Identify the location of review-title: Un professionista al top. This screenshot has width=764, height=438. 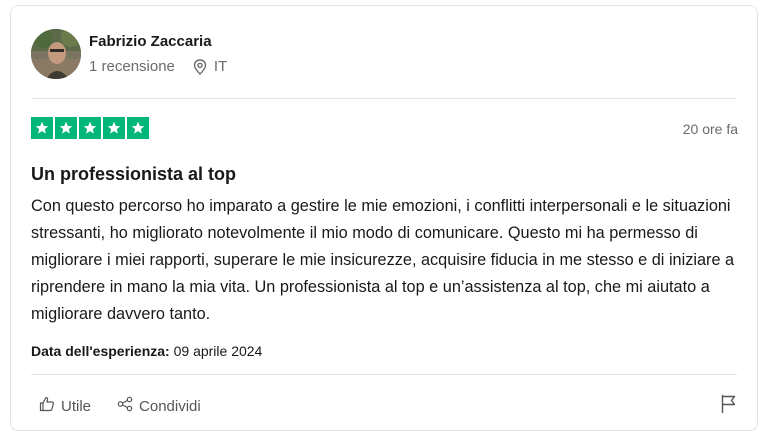
(133, 174).